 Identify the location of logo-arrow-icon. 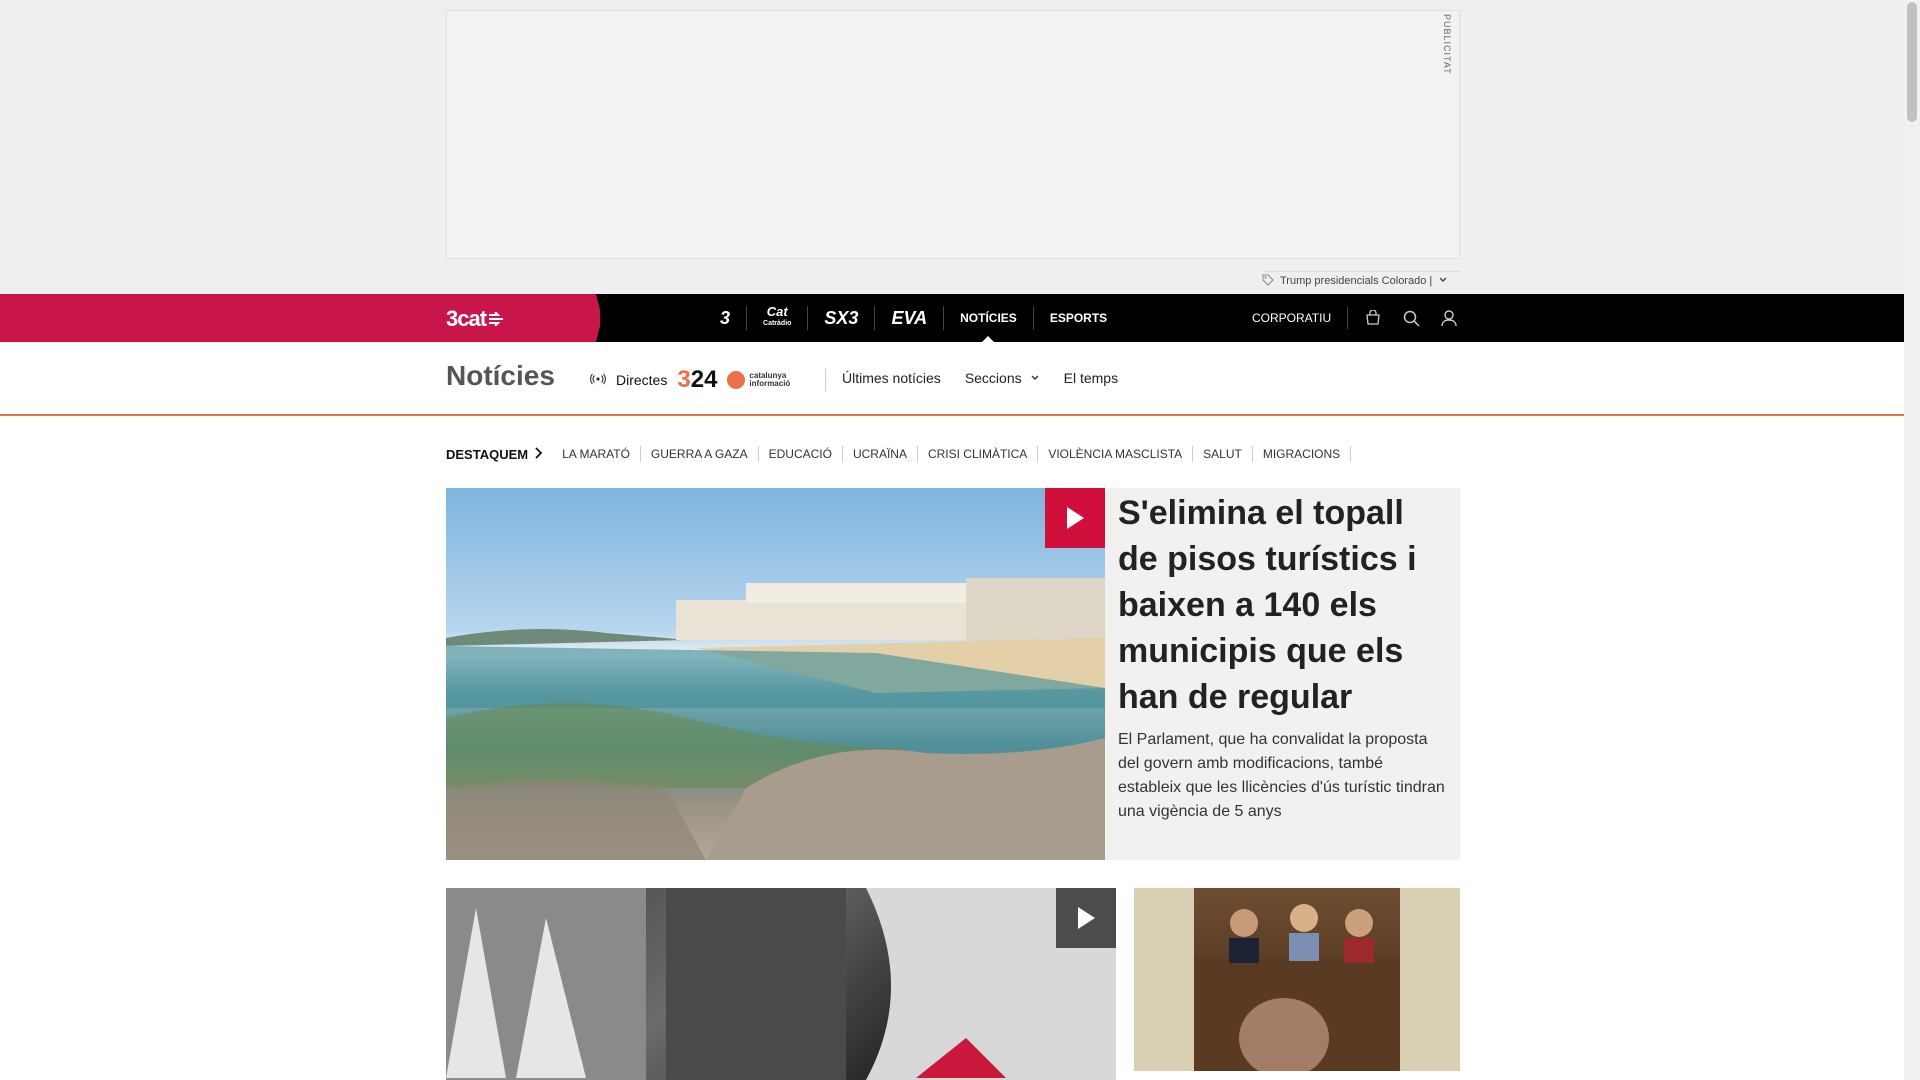
(496, 319).